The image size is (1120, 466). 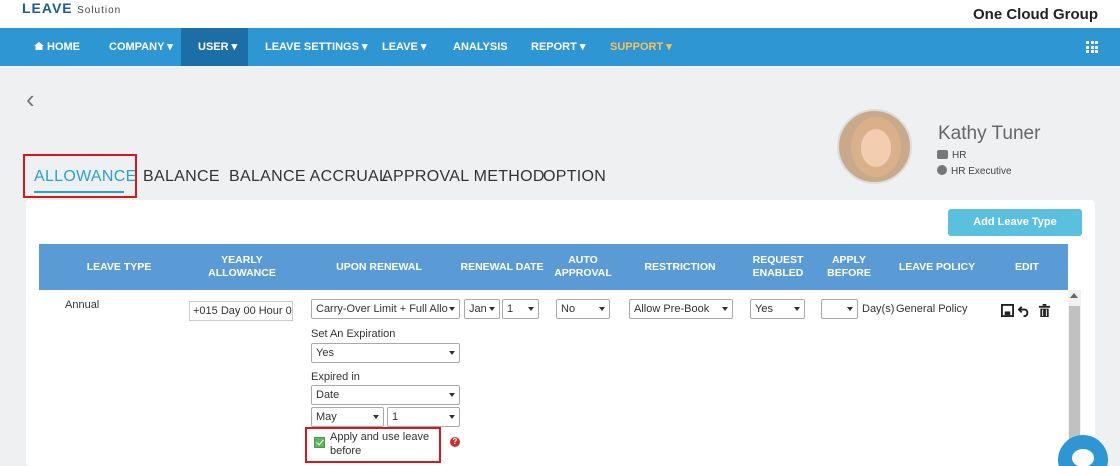 I want to click on set-expiration-label: Set An Expiration, so click(x=353, y=334).